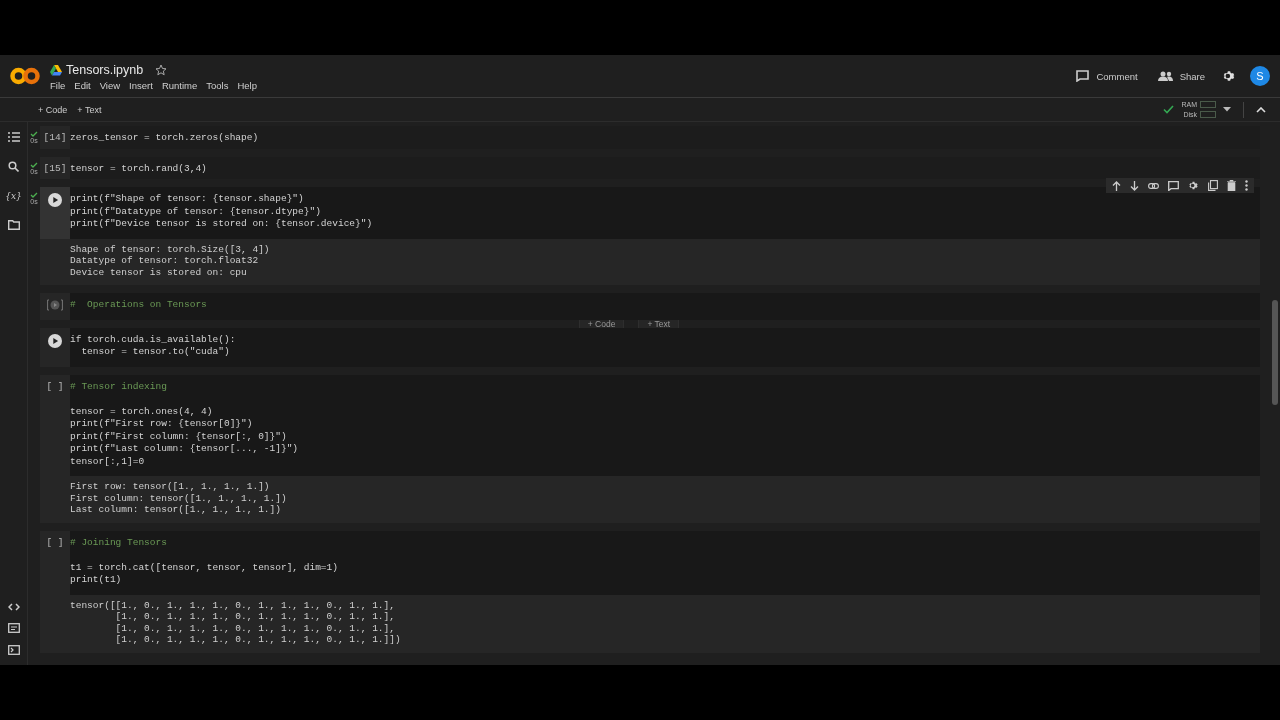  I want to click on search-icon, so click(13, 166).